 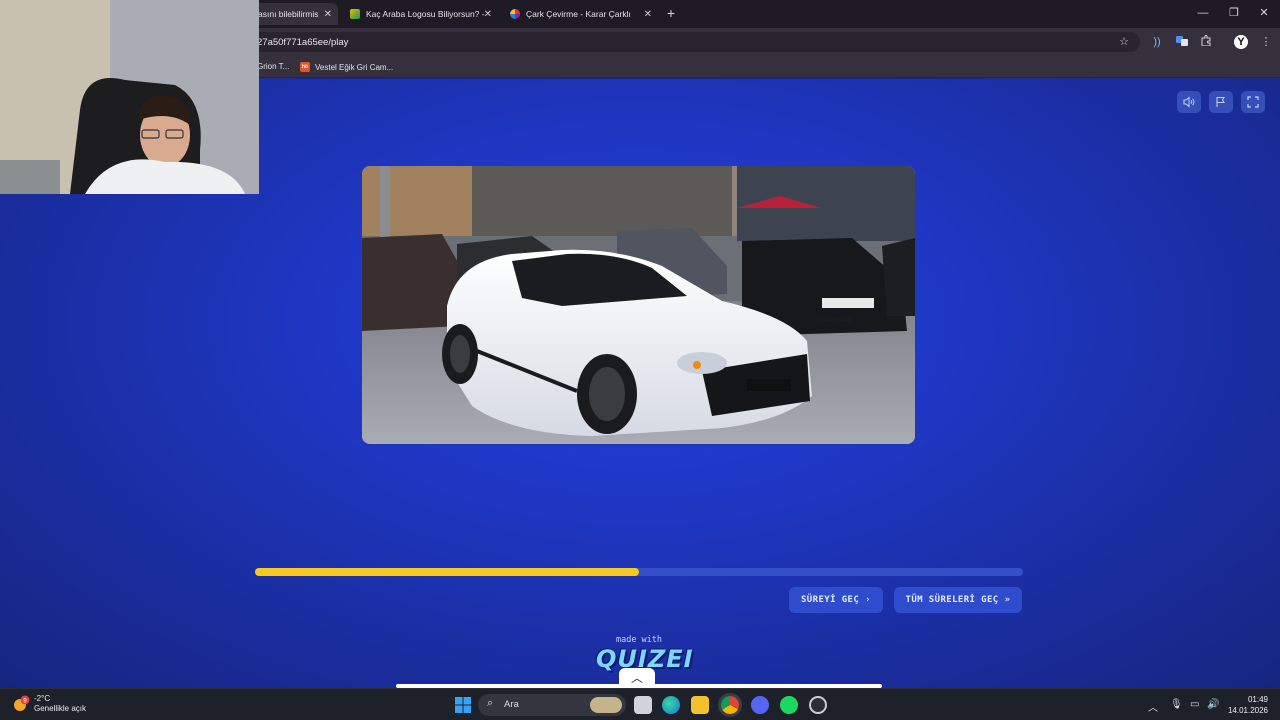 I want to click on profile-avatar: Y, so click(x=1241, y=42).